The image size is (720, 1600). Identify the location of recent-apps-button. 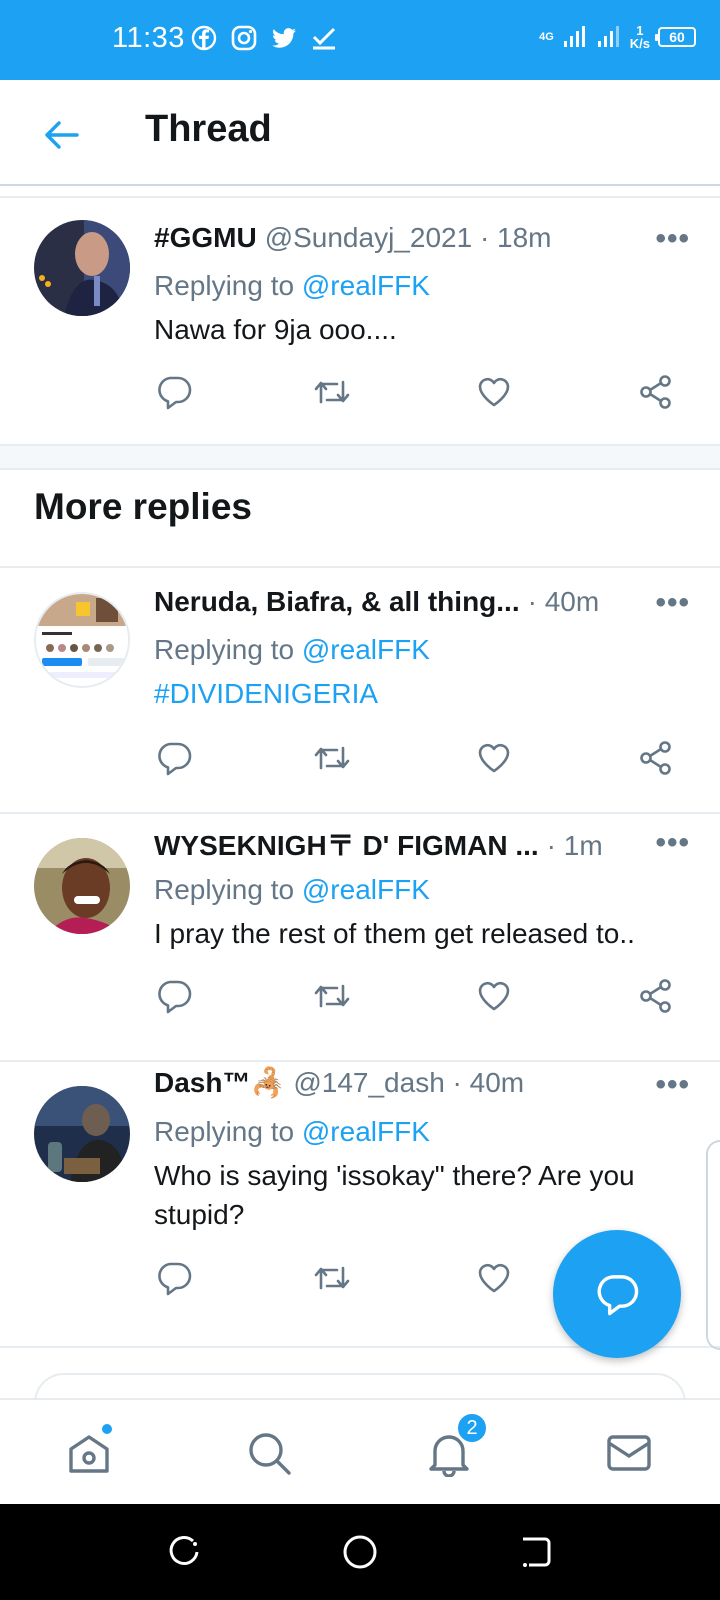
(184, 1552).